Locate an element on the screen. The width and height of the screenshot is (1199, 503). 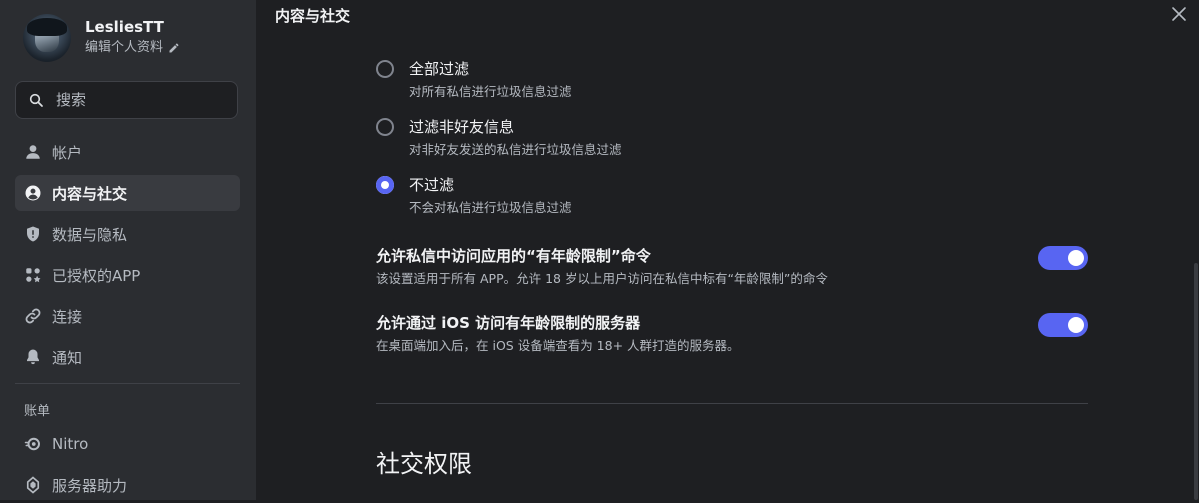
setting-description: 在桌面端加入后，在 iOS 设备端查看为 18+ 人群打造的服务器。 is located at coordinates (558, 345).